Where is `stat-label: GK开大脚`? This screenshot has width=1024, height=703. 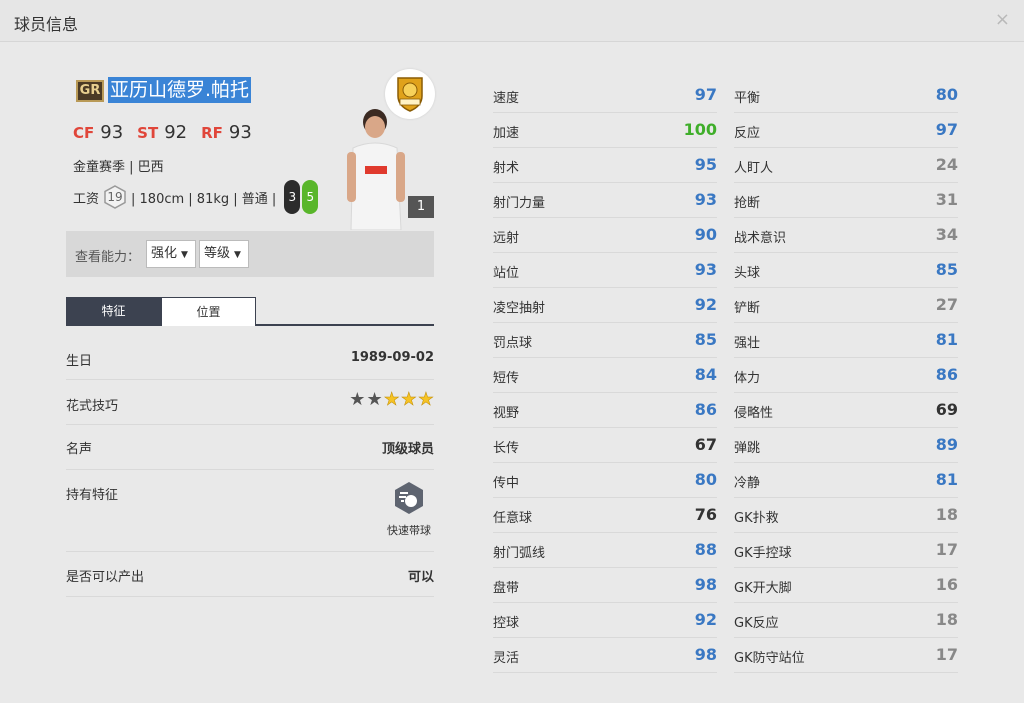 stat-label: GK开大脚 is located at coordinates (763, 588).